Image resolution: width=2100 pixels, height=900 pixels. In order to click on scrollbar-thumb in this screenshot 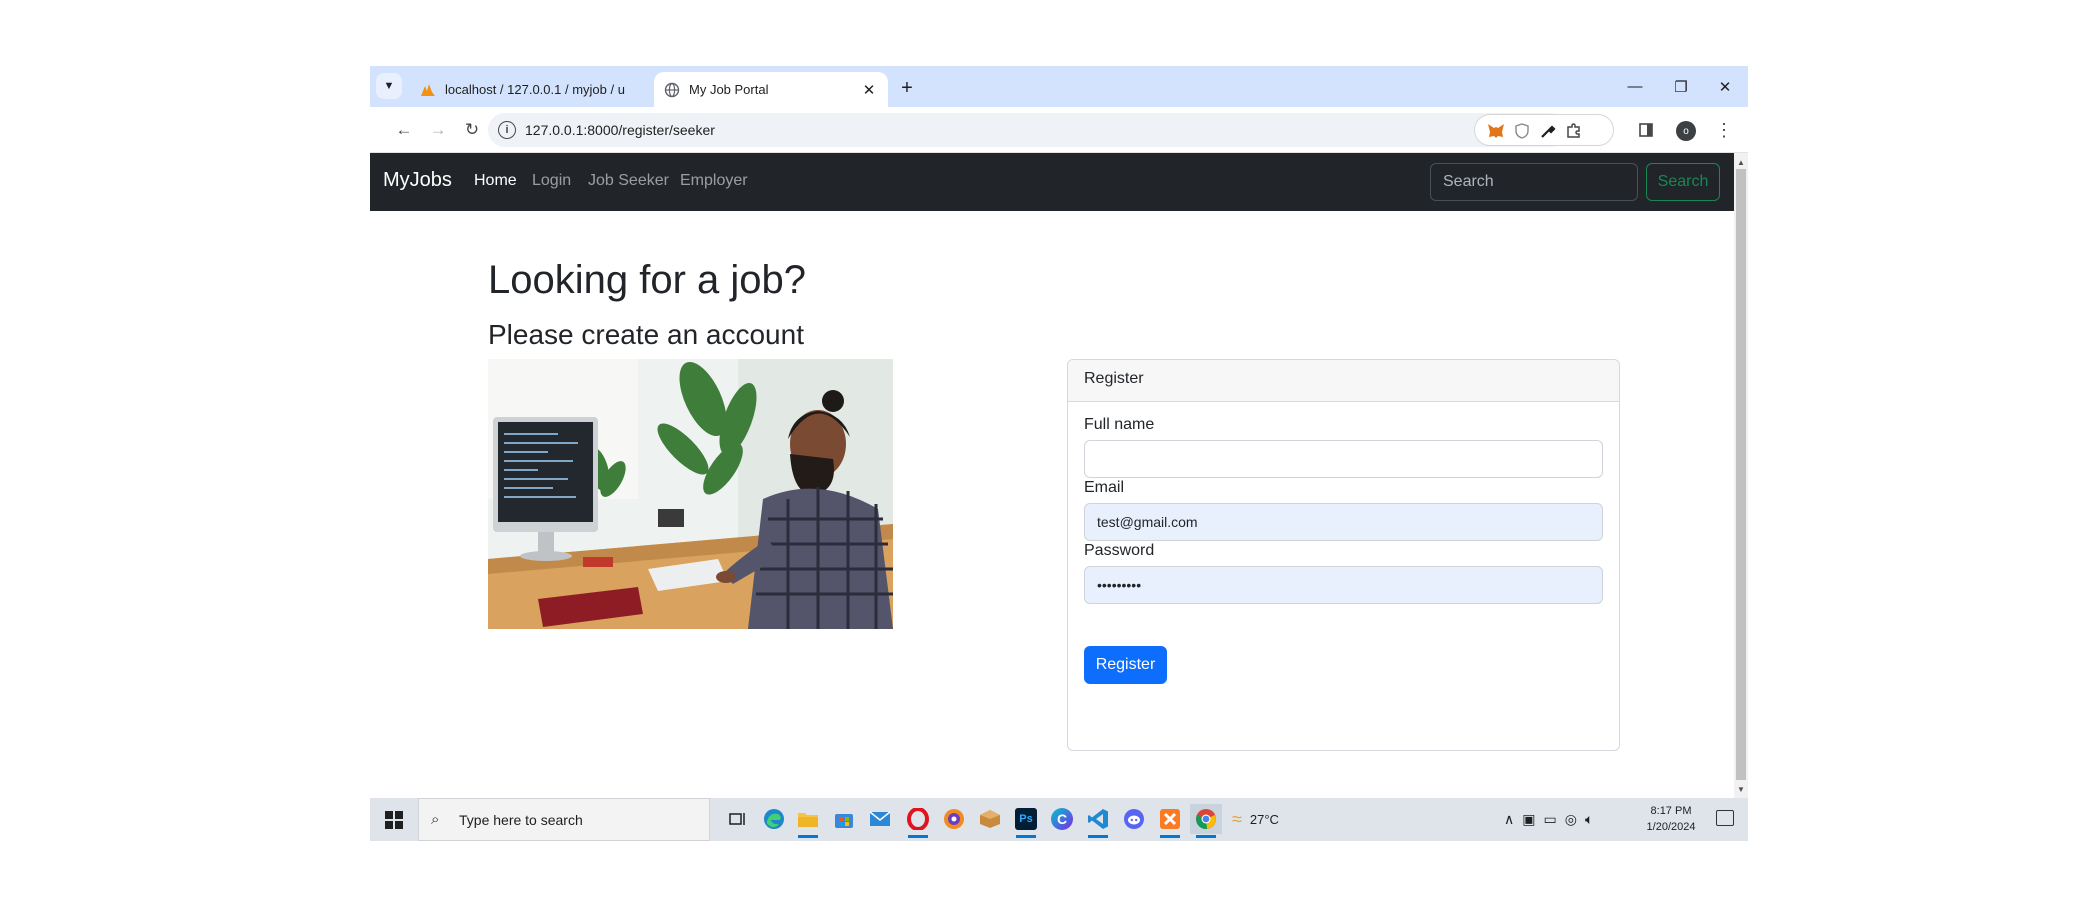, I will do `click(1741, 474)`.